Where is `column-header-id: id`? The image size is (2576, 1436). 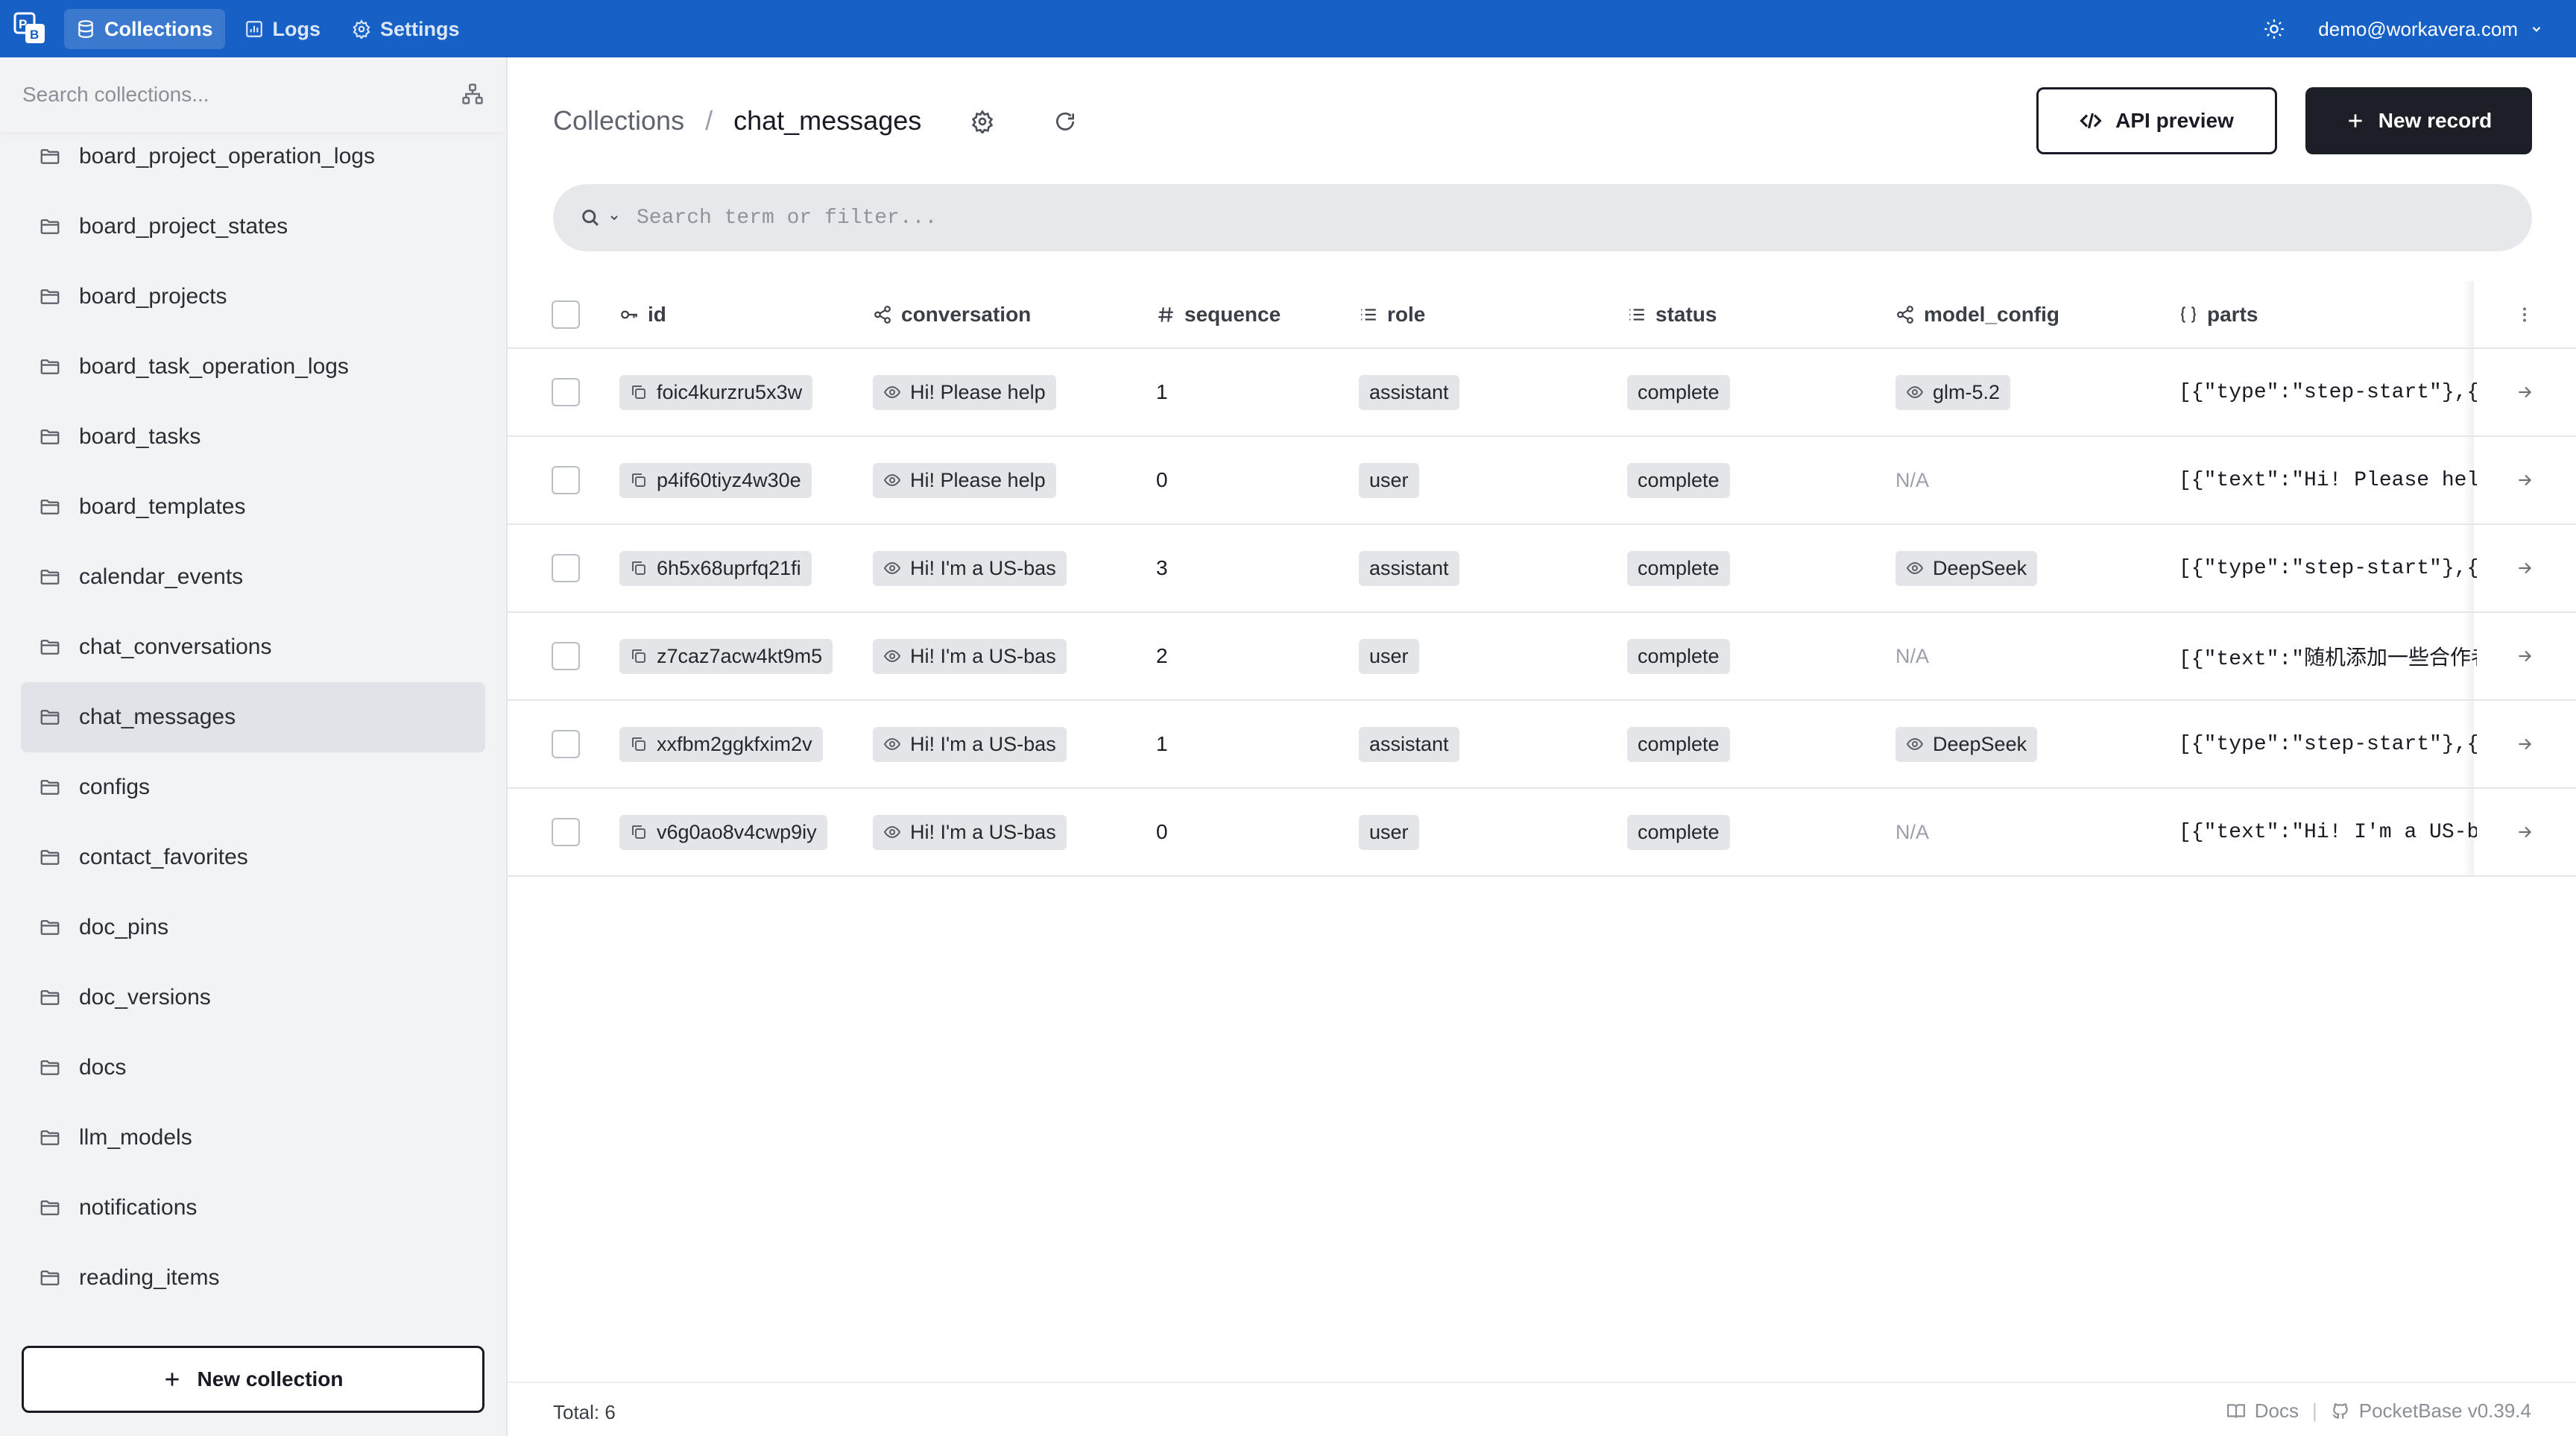
column-header-id: id is located at coordinates (742, 314).